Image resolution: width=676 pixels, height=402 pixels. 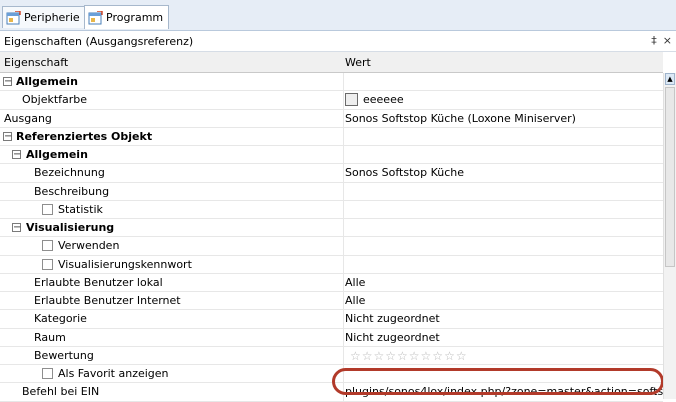 I want to click on checkbox-label: Als Favorit anzeigen, so click(x=113, y=373).